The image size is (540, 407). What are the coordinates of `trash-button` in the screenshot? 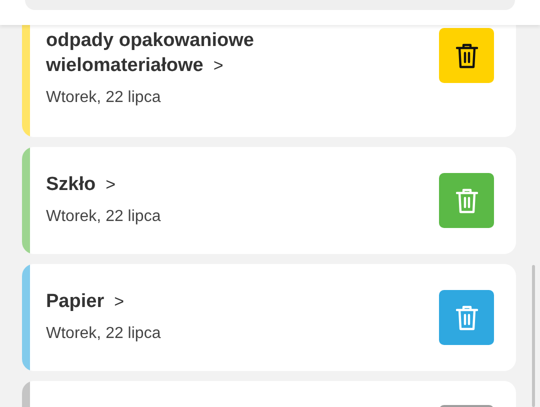 It's located at (466, 55).